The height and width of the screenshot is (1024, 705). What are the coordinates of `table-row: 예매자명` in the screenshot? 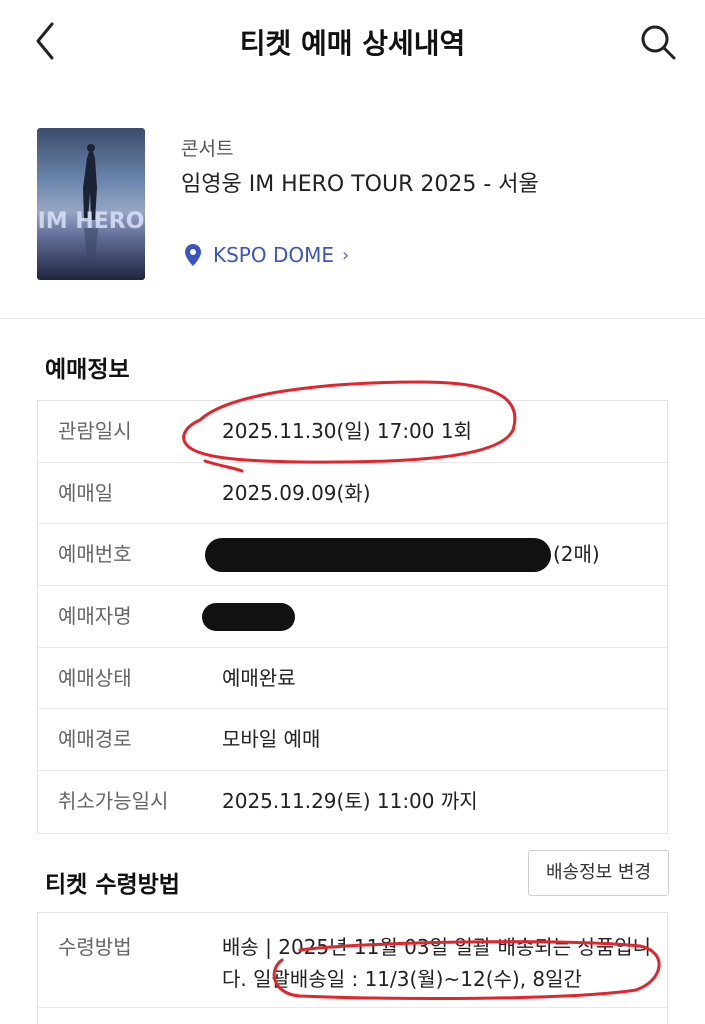 It's located at (352, 617).